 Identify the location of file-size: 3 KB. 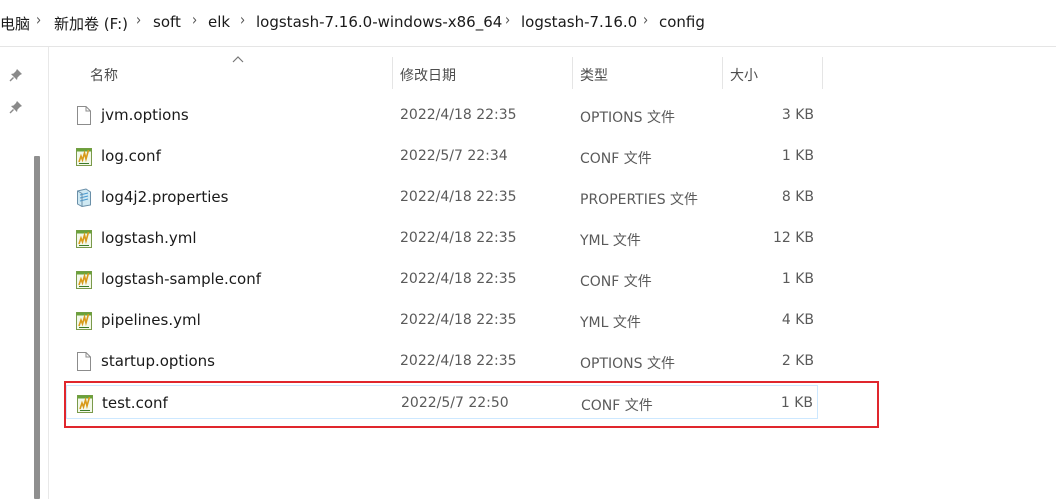
(797, 115).